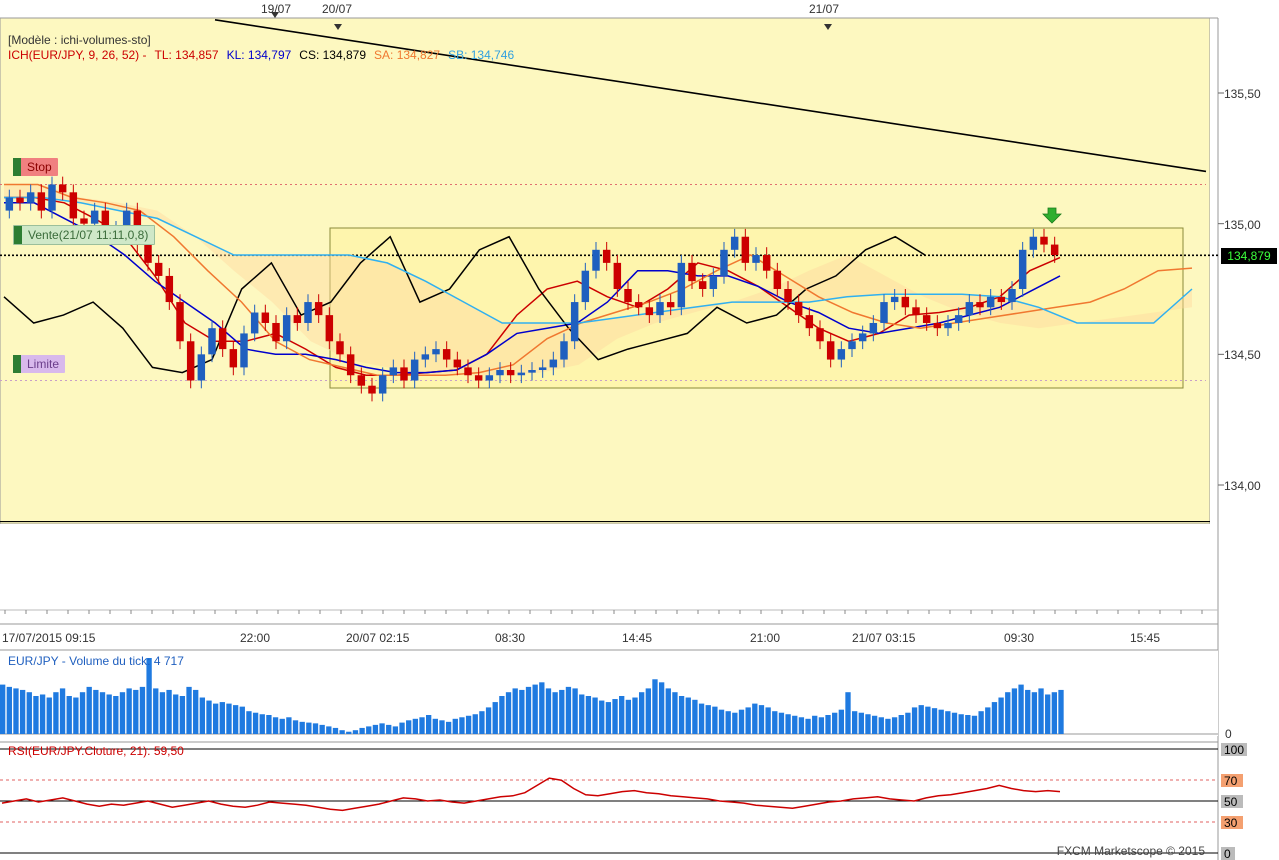 The image size is (1279, 860). I want to click on rsi-tick-50: 50, so click(1231, 802).